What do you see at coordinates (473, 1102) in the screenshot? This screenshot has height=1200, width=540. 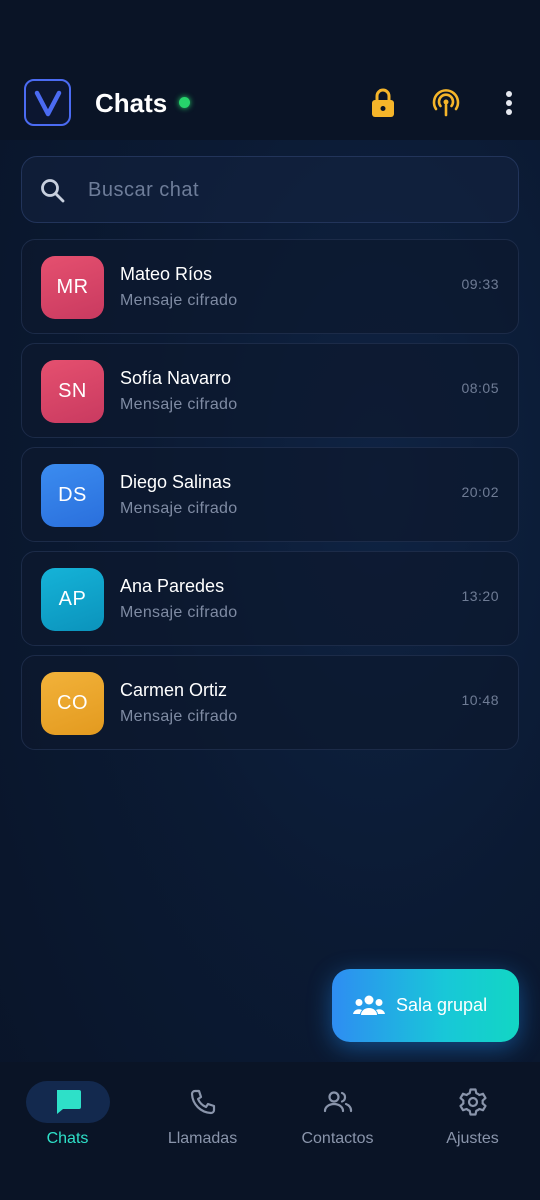 I see `settings-icon` at bounding box center [473, 1102].